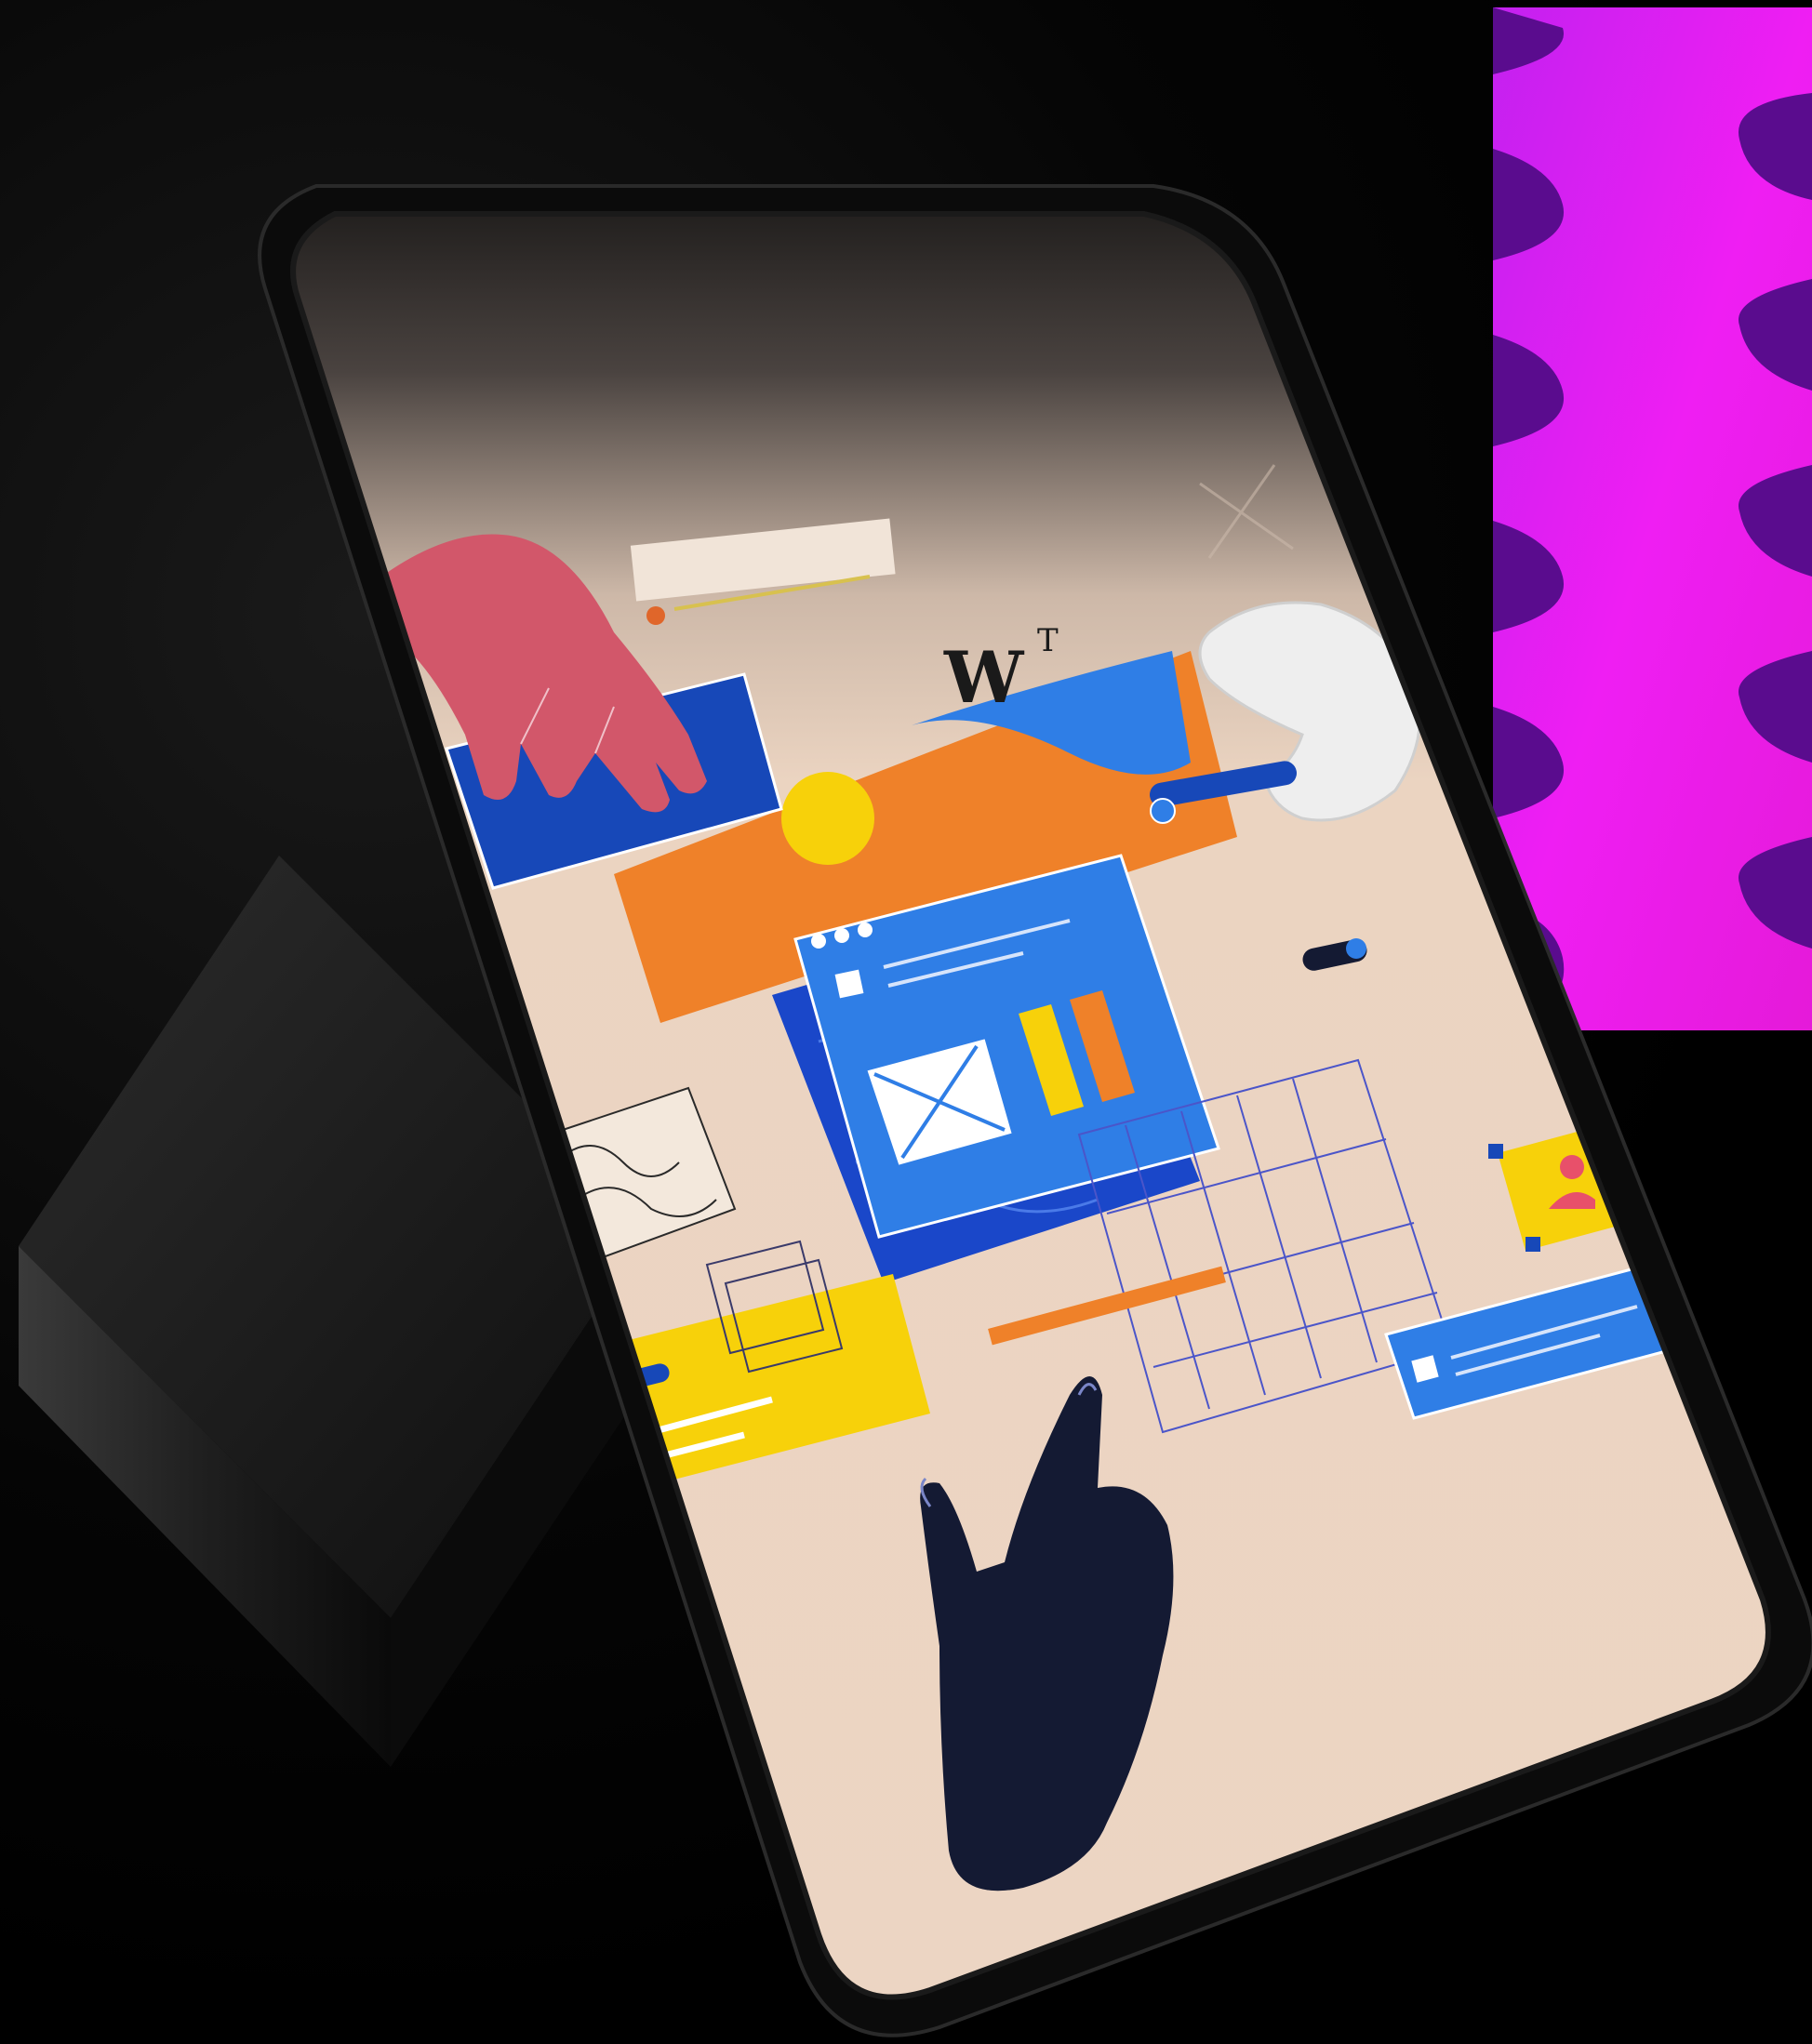 This screenshot has width=1812, height=2044. What do you see at coordinates (1652, 519) in the screenshot?
I see `magenta-wave-panel` at bounding box center [1652, 519].